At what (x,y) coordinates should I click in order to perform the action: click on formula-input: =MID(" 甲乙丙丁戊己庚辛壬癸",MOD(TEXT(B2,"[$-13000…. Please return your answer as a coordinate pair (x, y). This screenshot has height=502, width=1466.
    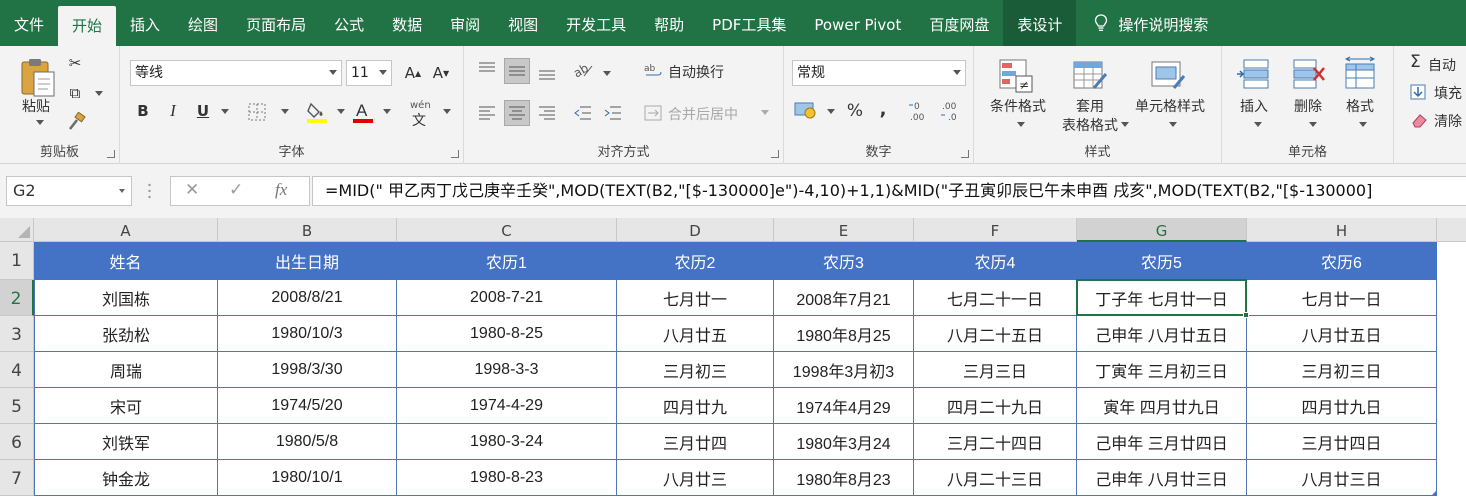
    Looking at the image, I should click on (889, 191).